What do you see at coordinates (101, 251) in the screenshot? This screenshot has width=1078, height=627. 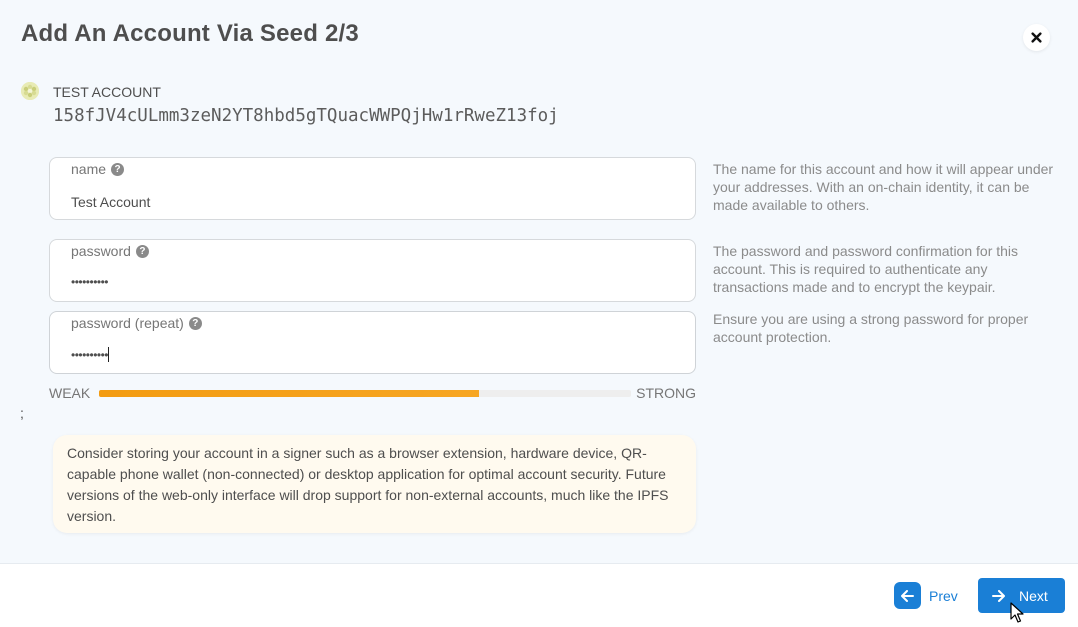 I see `password-field-label: password` at bounding box center [101, 251].